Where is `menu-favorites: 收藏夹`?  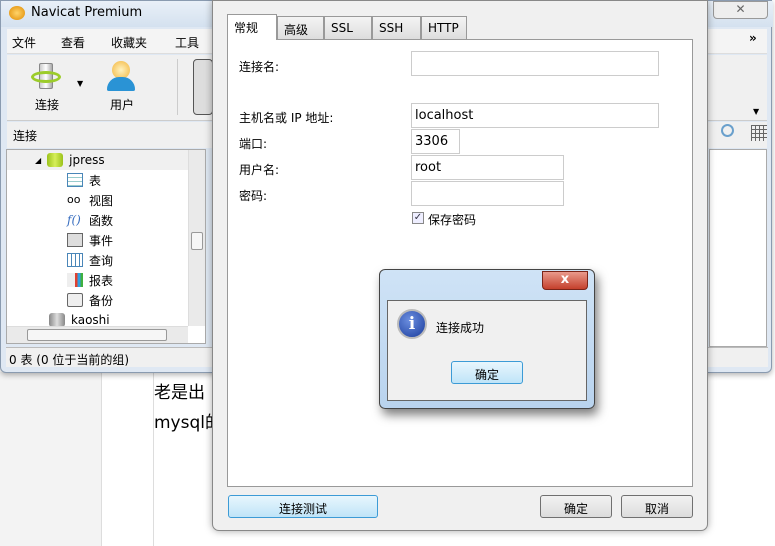 menu-favorites: 收藏夹 is located at coordinates (129, 42).